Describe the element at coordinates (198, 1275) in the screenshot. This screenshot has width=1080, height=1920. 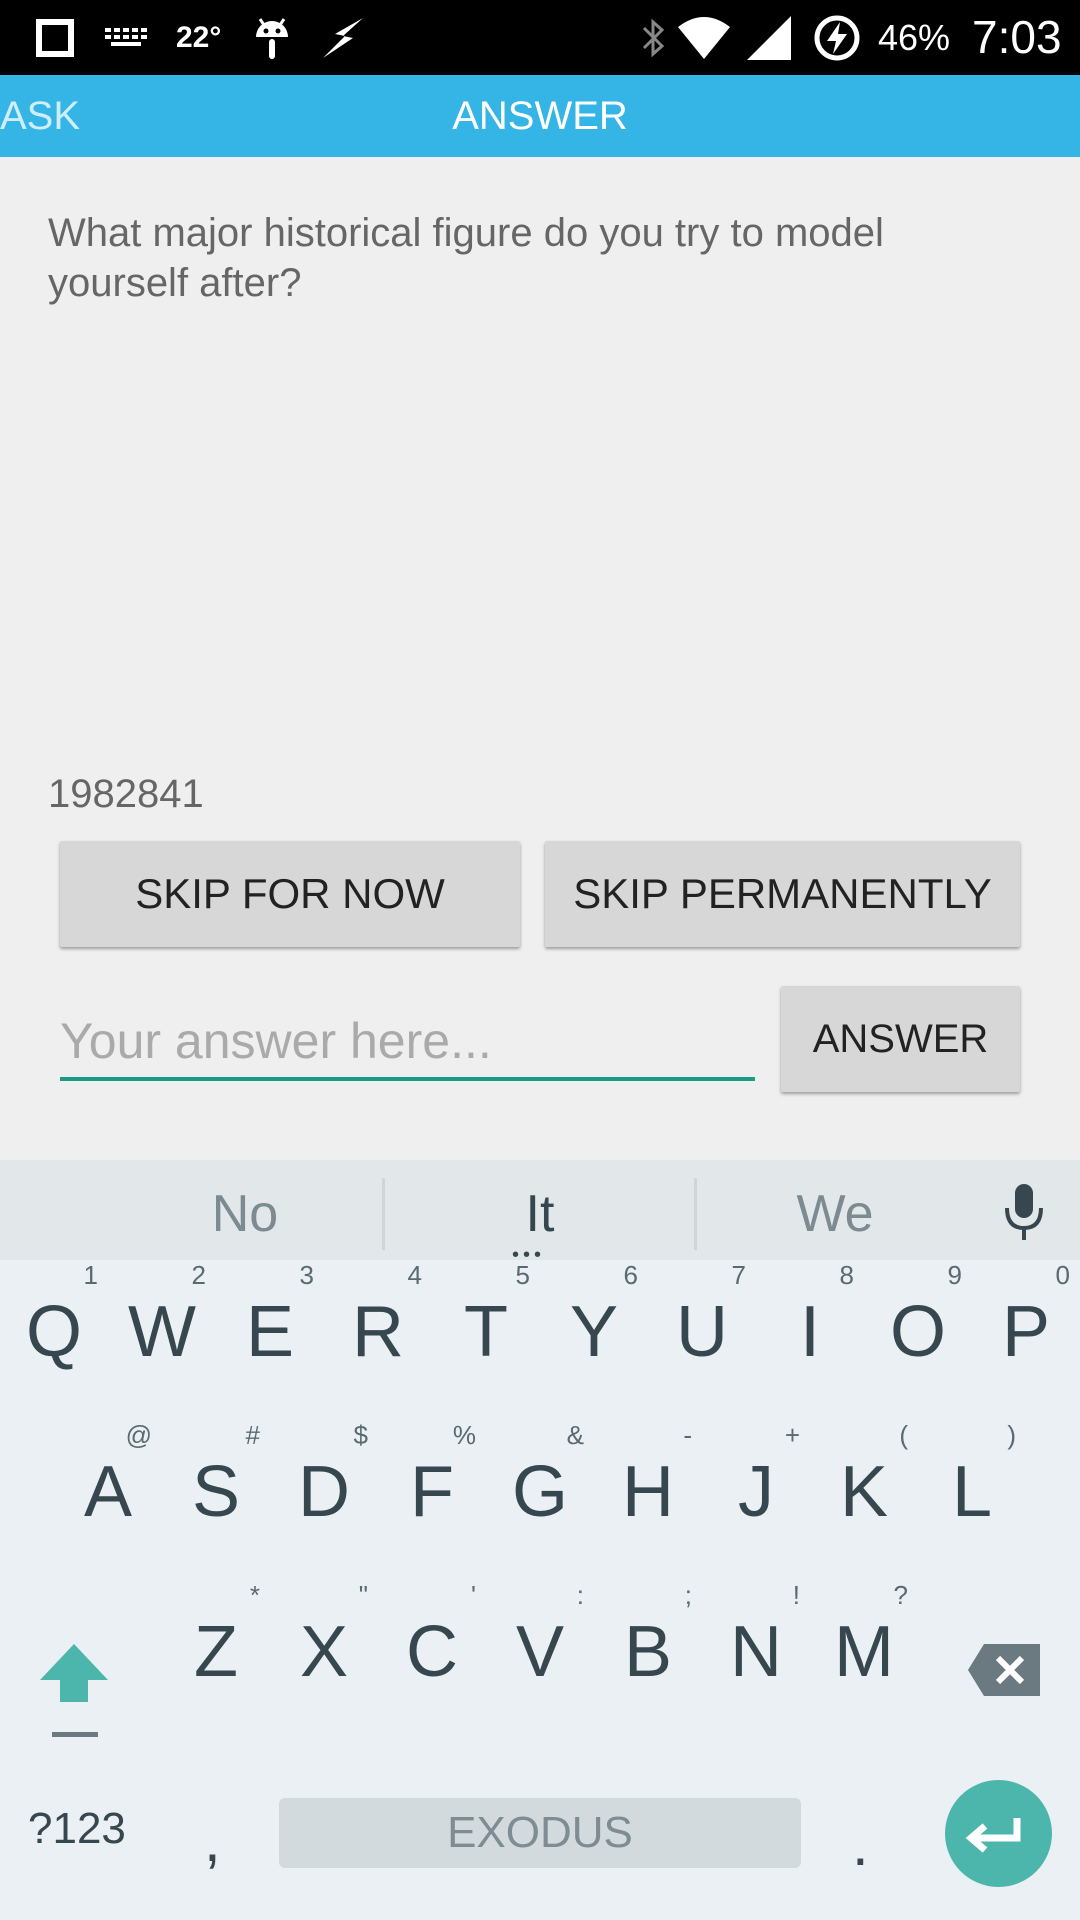
I see `key-hint: 2` at that location.